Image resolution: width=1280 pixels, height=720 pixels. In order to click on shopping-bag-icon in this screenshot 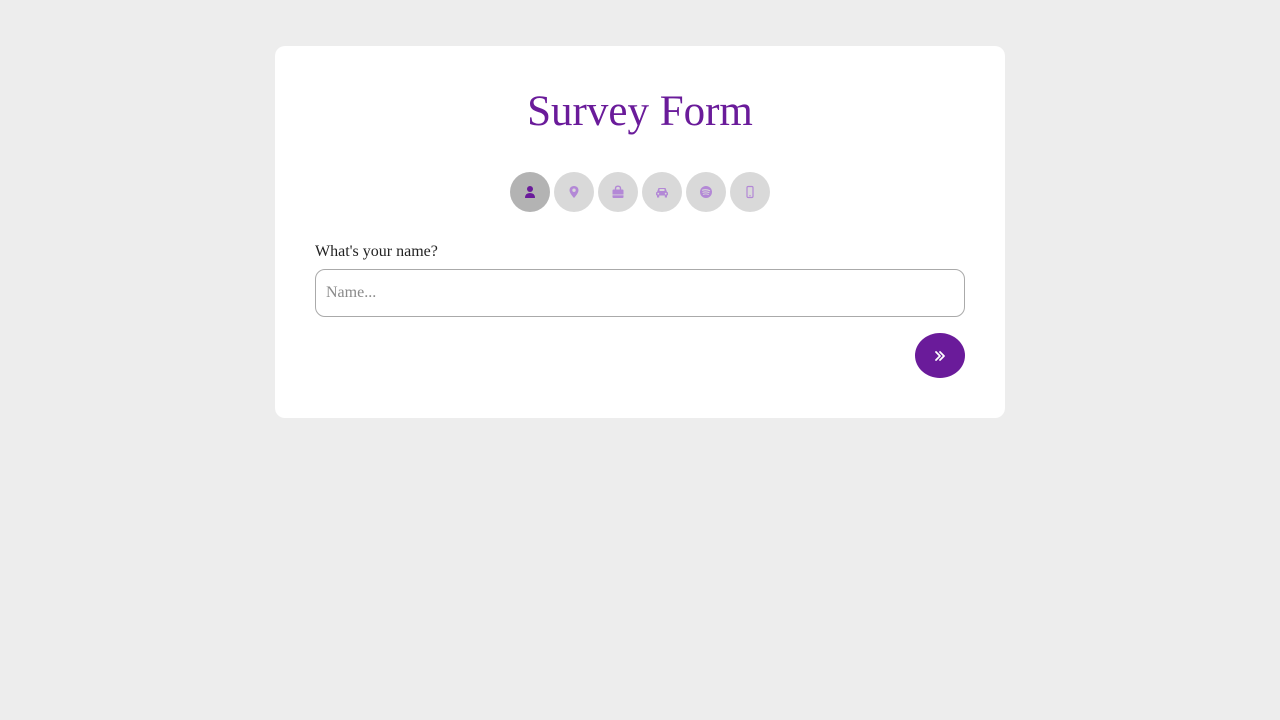, I will do `click(618, 192)`.